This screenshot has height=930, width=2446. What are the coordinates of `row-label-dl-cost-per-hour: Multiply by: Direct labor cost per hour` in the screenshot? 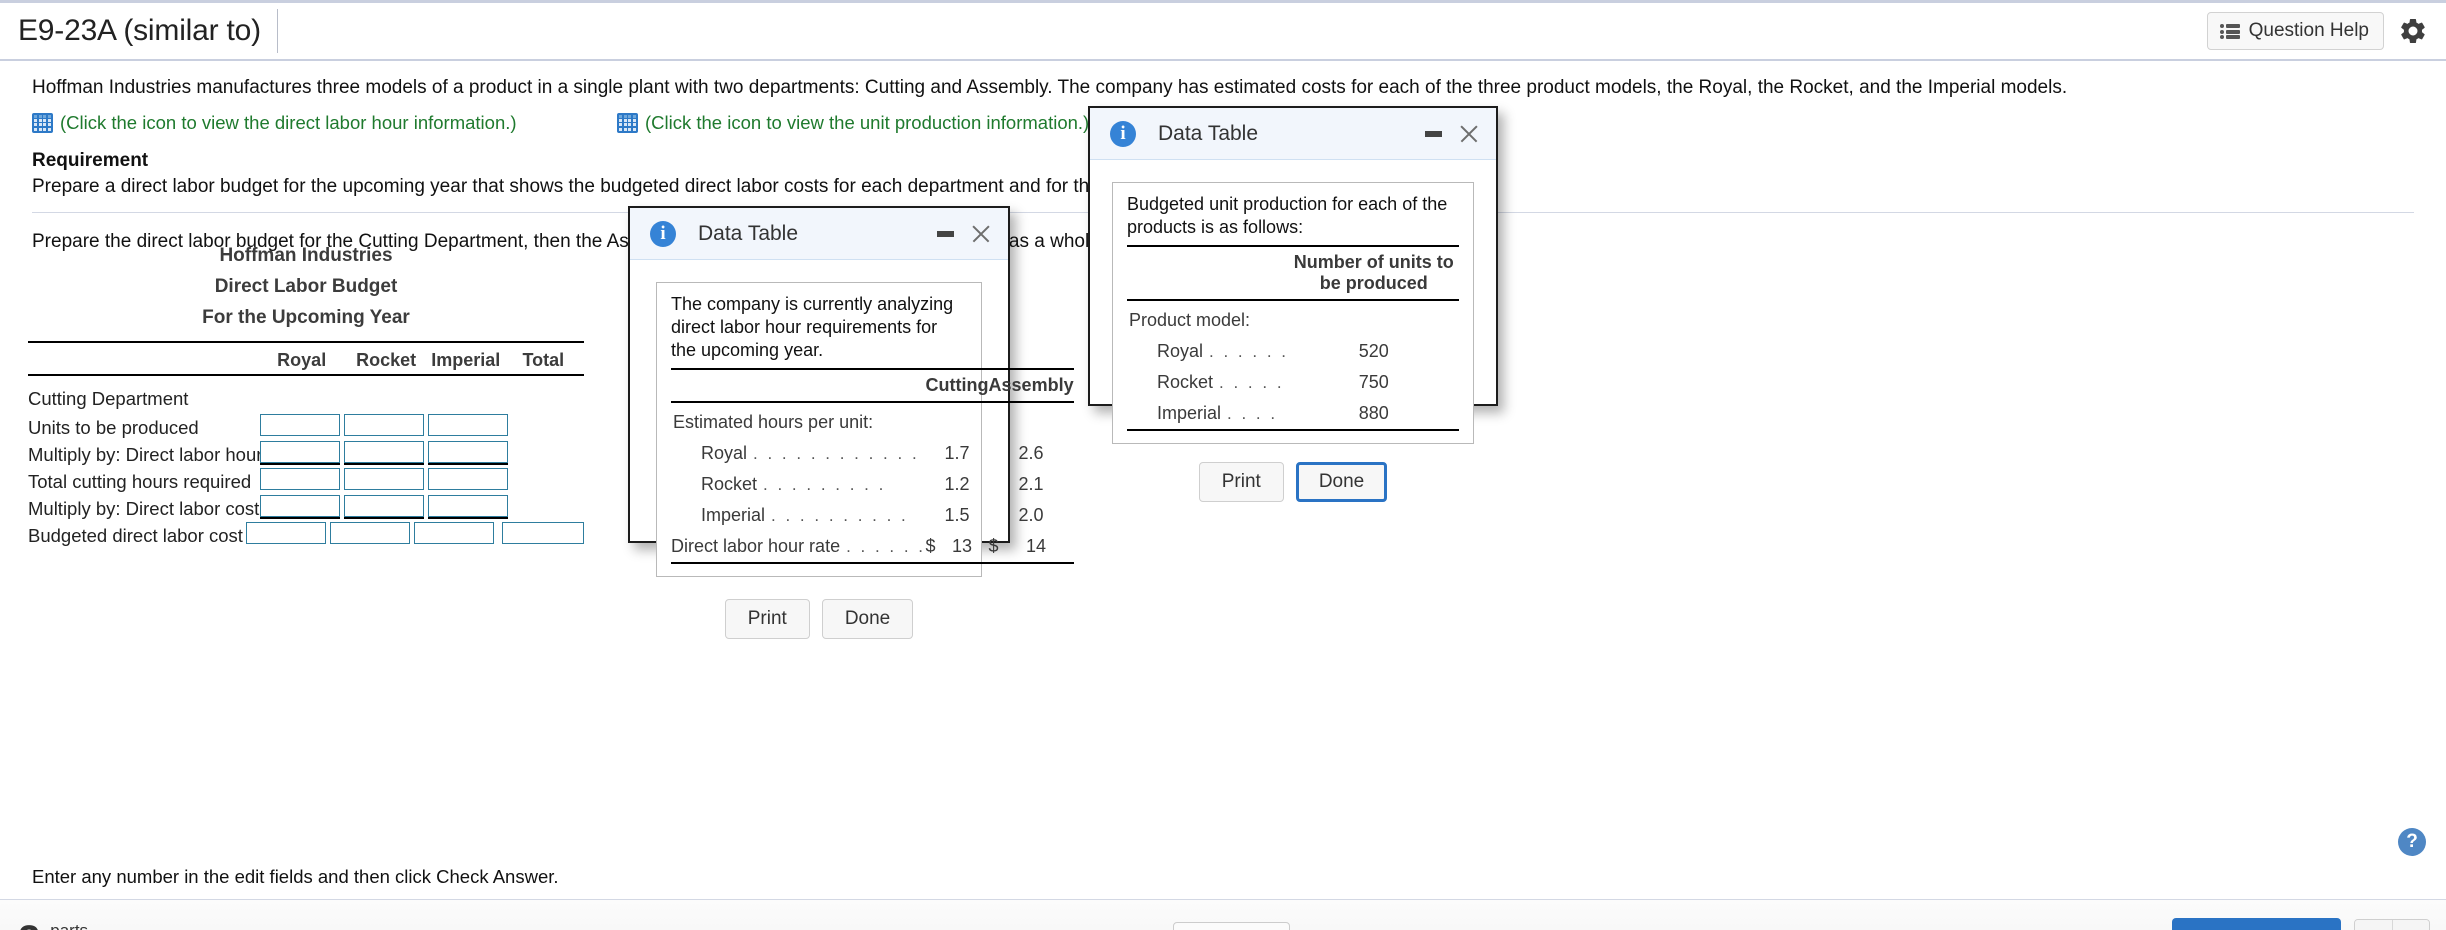 It's located at (181, 508).